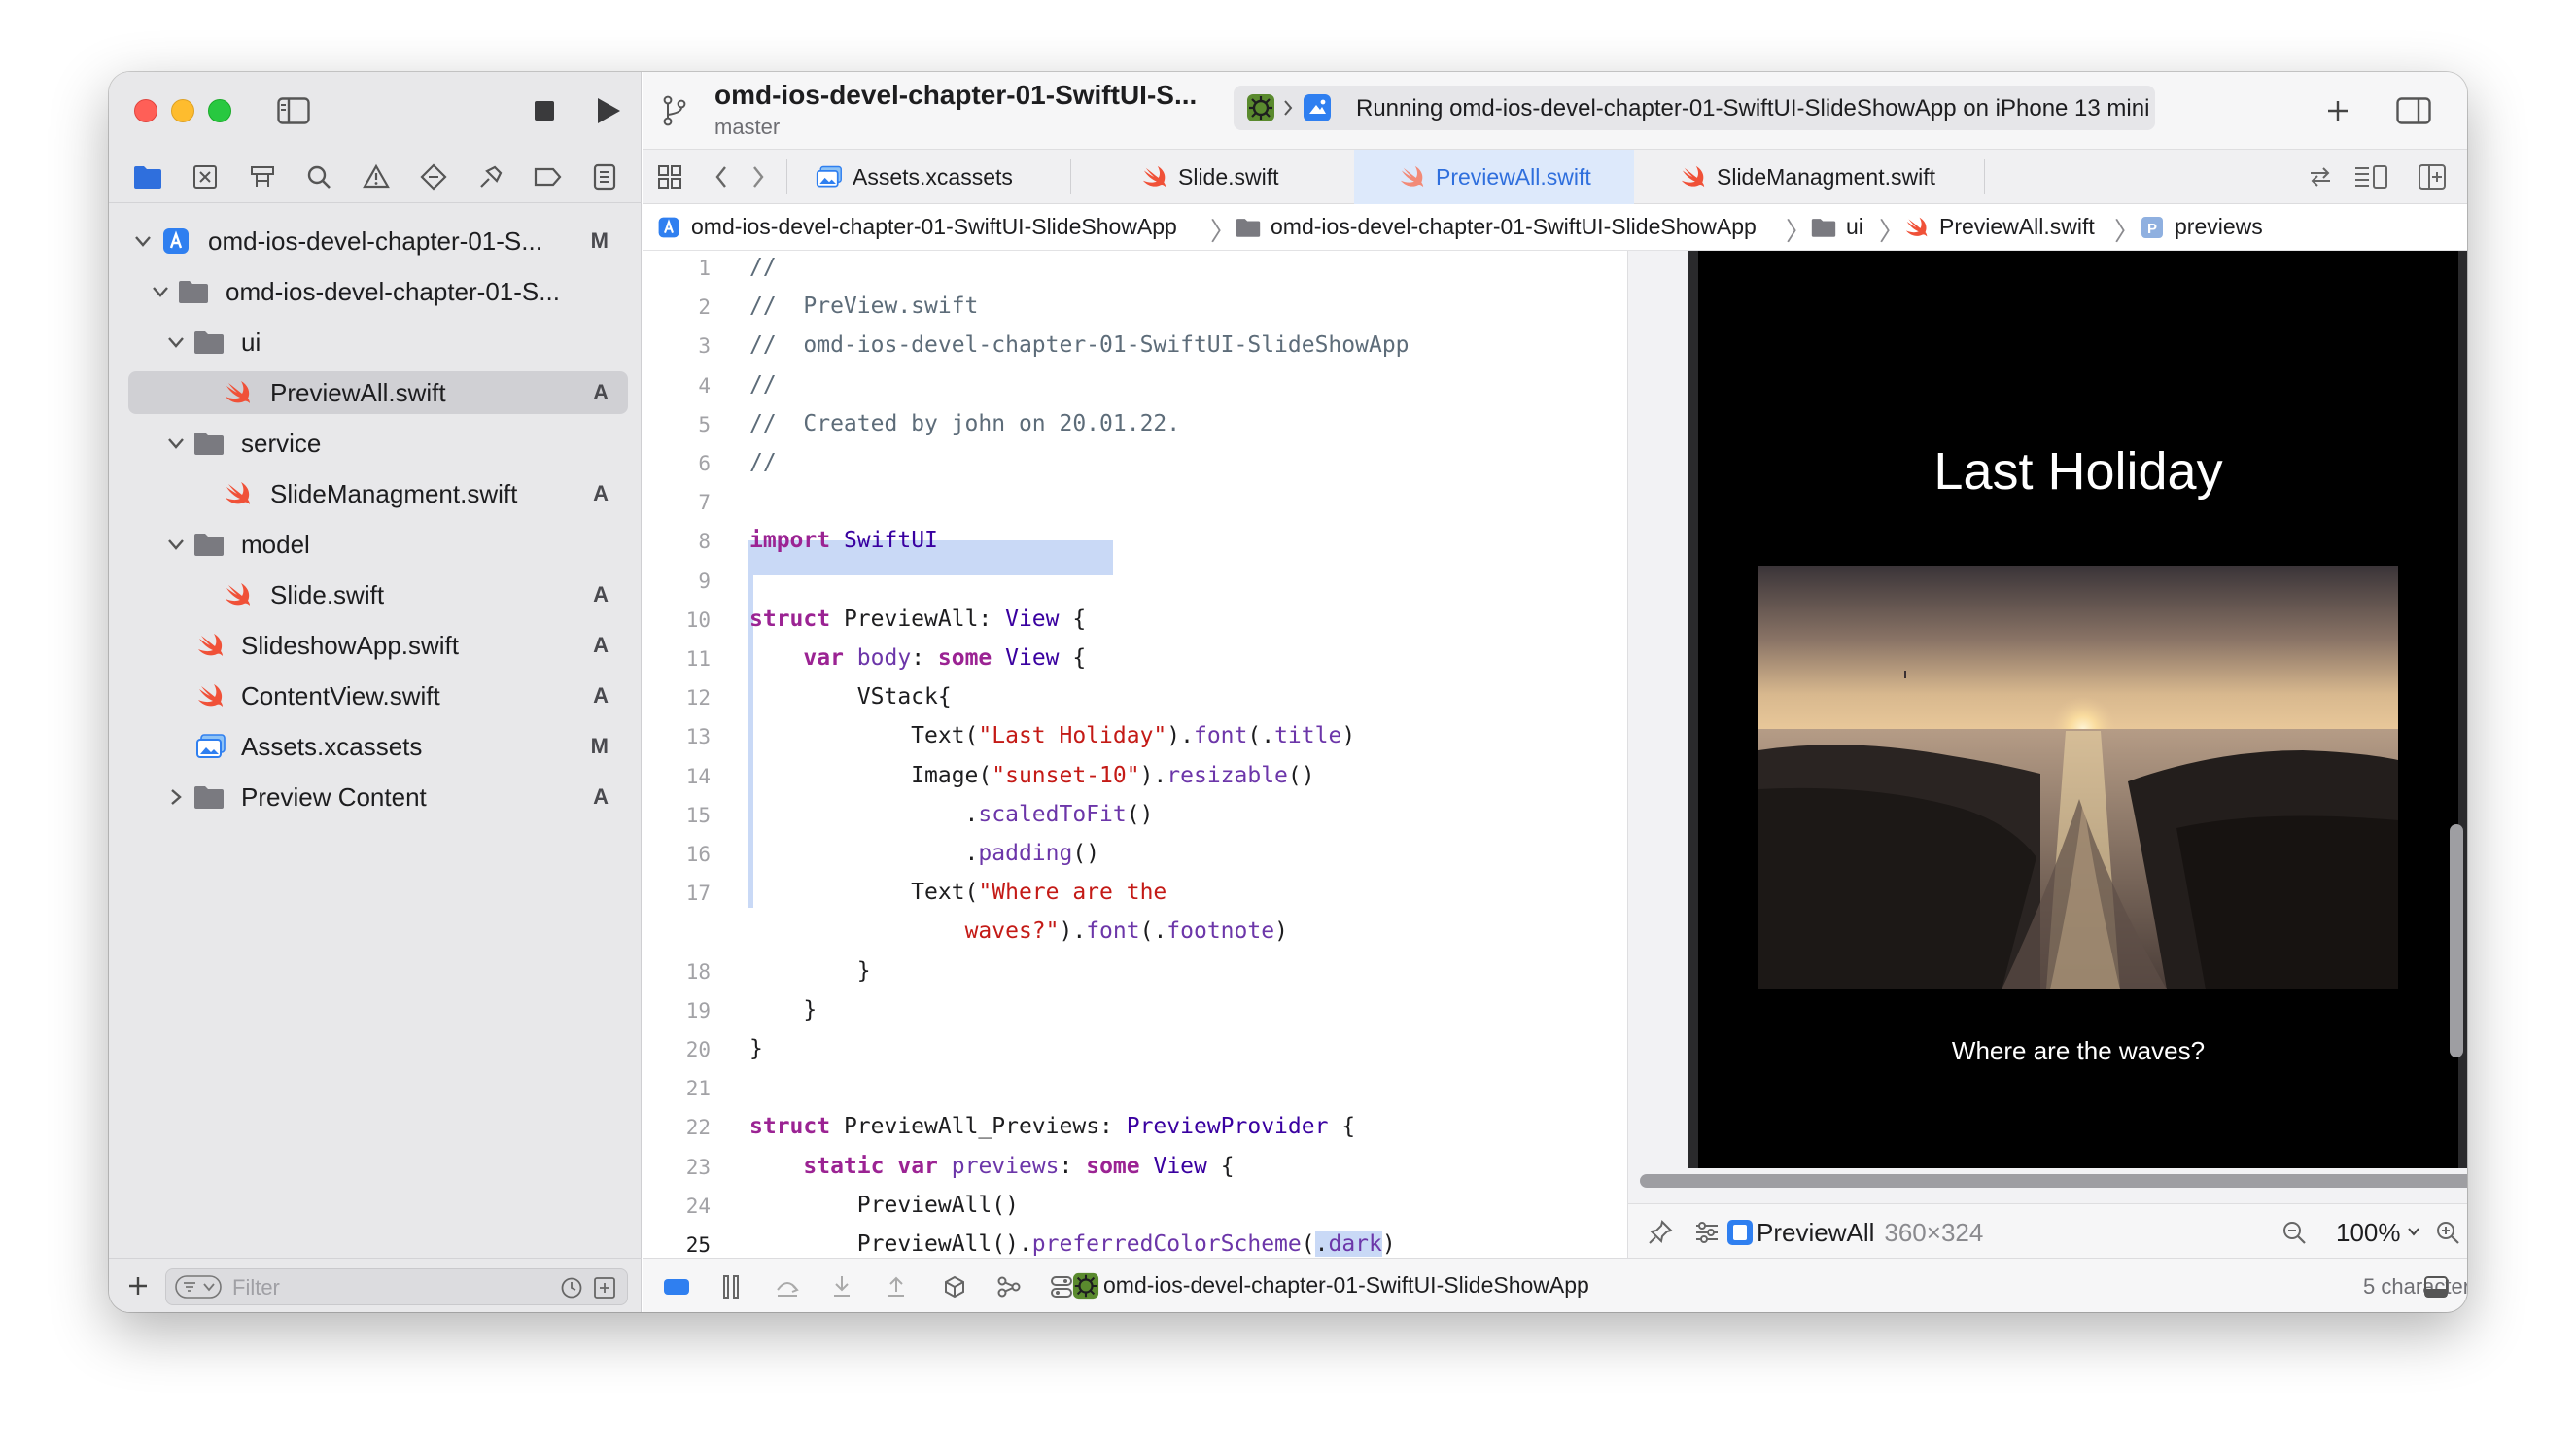 Image resolution: width=2576 pixels, height=1456 pixels. What do you see at coordinates (378, 544) in the screenshot?
I see `tree-item-model: model` at bounding box center [378, 544].